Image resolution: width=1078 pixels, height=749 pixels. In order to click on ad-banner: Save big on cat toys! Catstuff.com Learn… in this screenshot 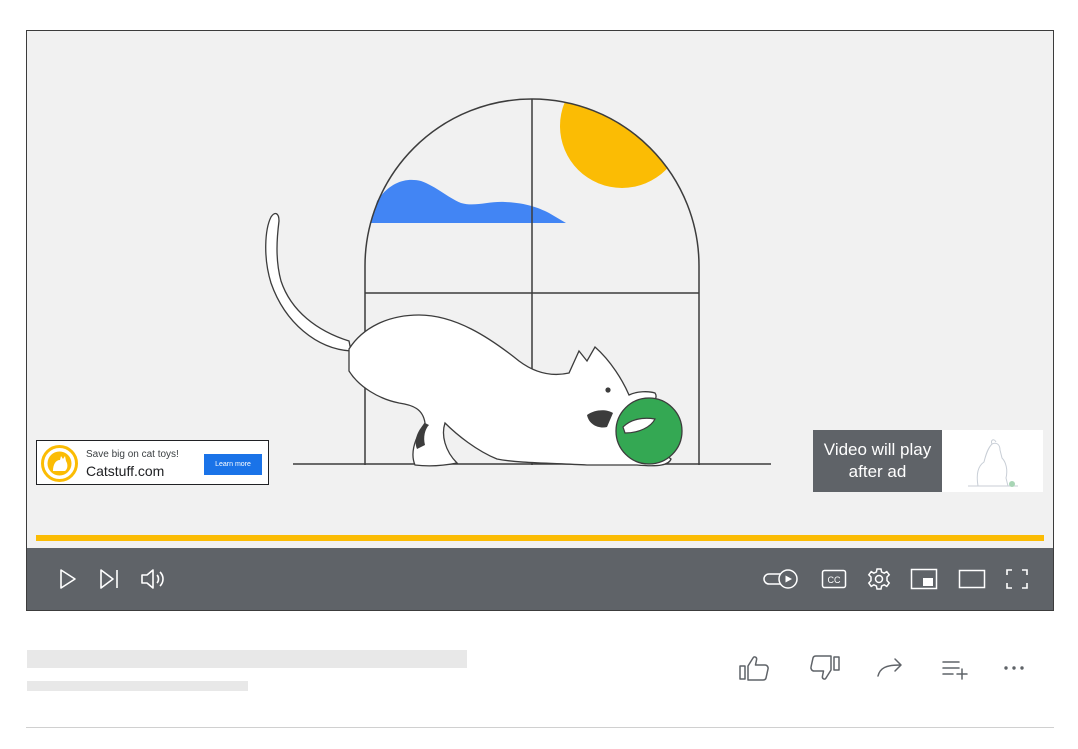, I will do `click(152, 462)`.